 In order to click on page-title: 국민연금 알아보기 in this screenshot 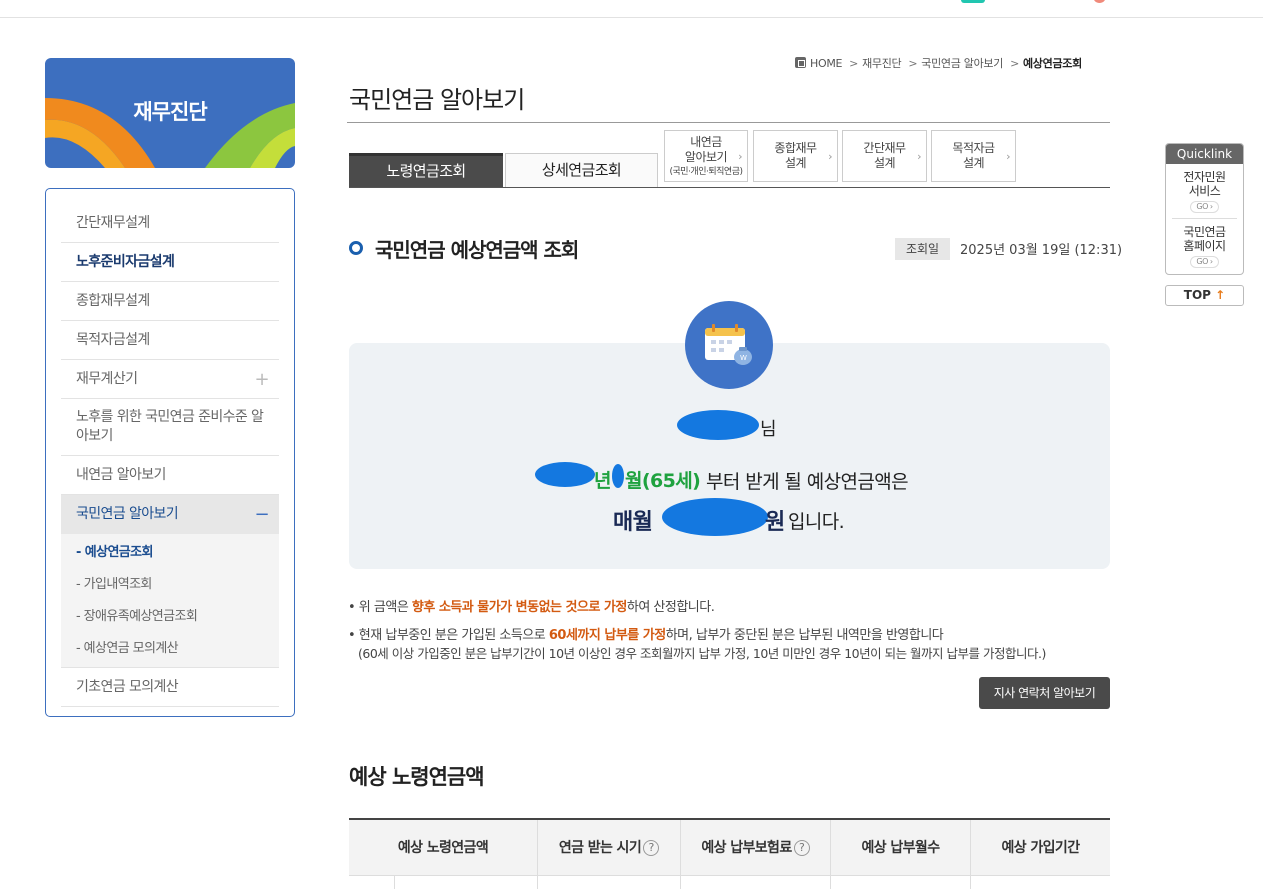, I will do `click(437, 100)`.